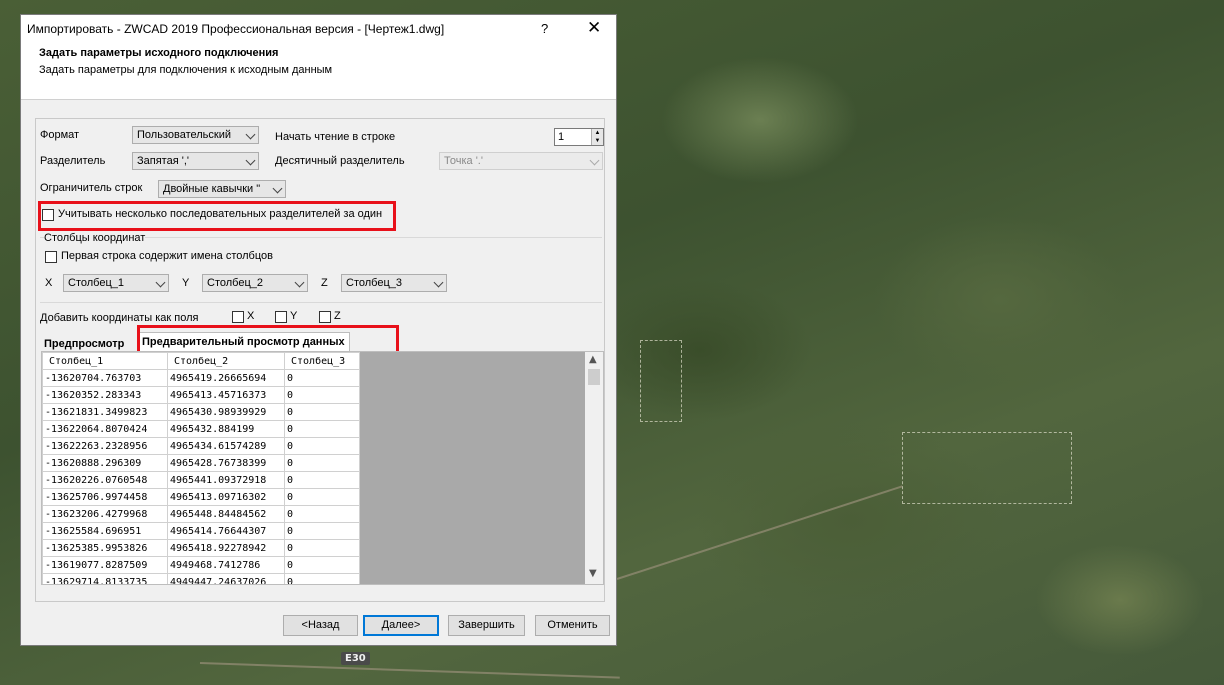 The width and height of the screenshot is (1224, 685). What do you see at coordinates (460, 468) in the screenshot?
I see `grid-empty-area` at bounding box center [460, 468].